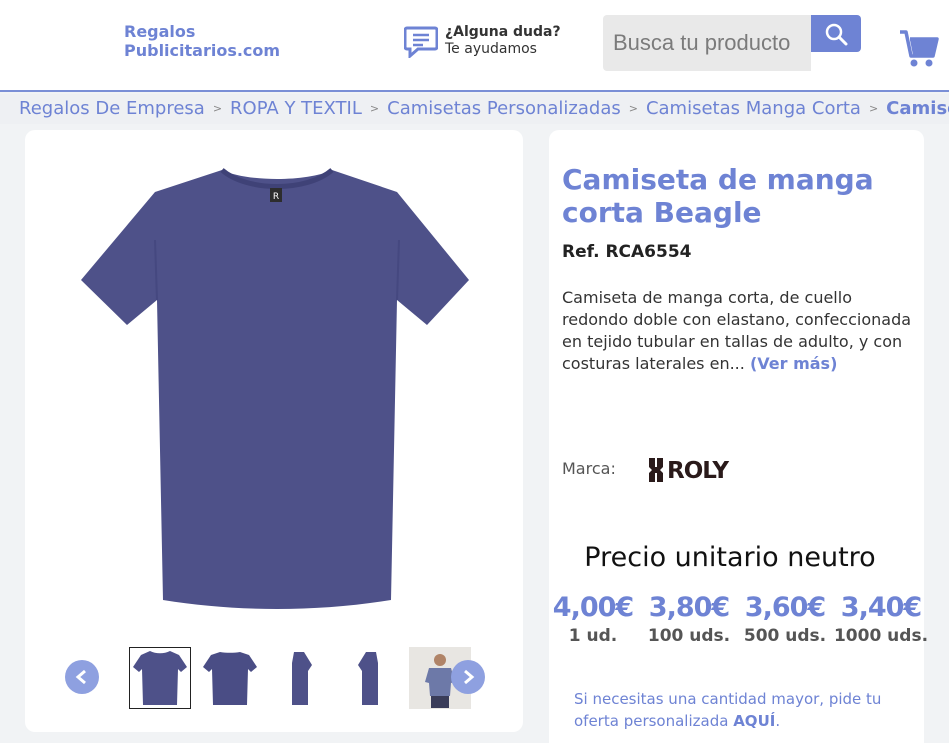 This screenshot has height=743, width=949. What do you see at coordinates (917, 108) in the screenshot?
I see `breadcrumb-current: Camiseta de manga corta Beagle` at bounding box center [917, 108].